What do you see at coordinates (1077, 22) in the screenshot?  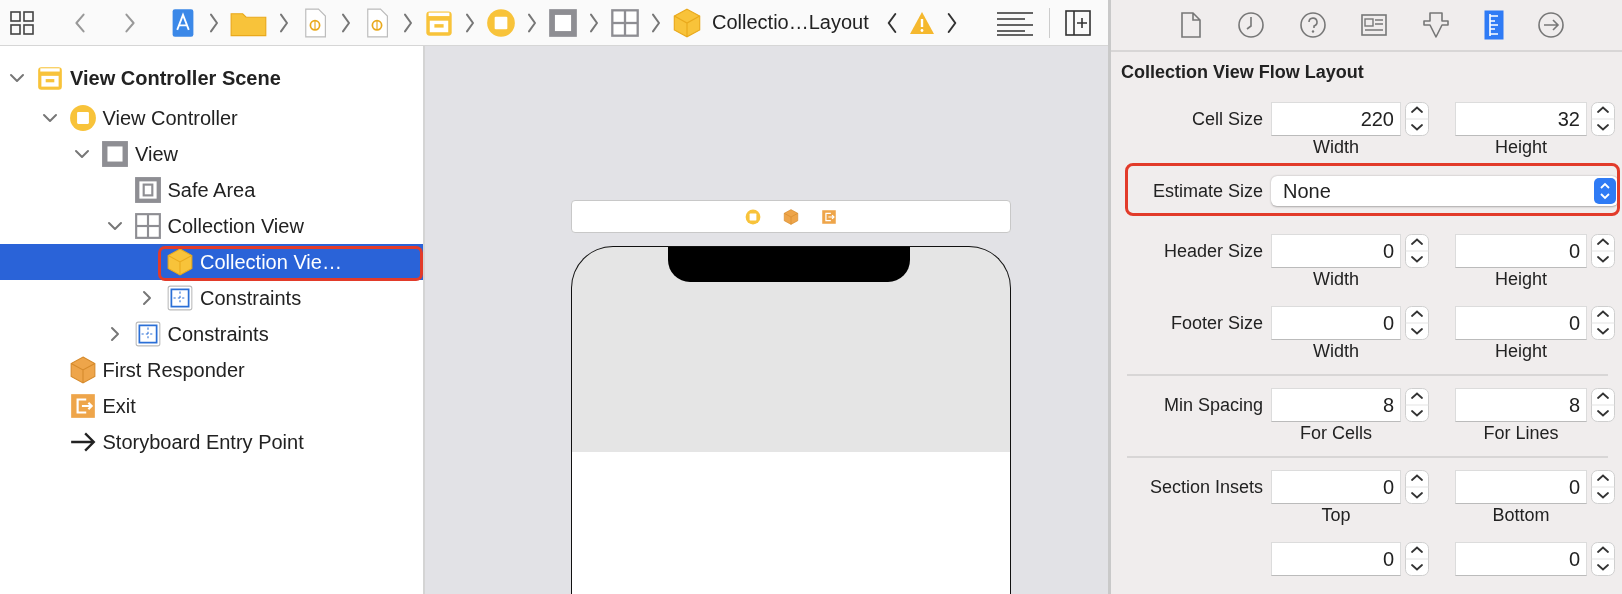 I see `add-editor-icon` at bounding box center [1077, 22].